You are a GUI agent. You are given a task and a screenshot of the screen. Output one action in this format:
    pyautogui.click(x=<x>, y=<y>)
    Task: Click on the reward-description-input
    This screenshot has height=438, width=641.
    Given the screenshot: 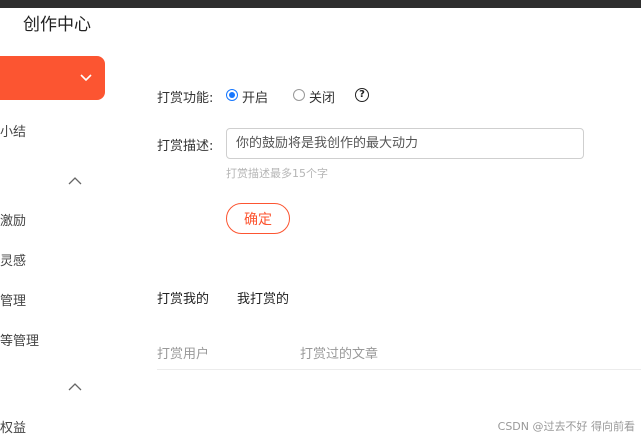 What is the action you would take?
    pyautogui.click(x=405, y=143)
    